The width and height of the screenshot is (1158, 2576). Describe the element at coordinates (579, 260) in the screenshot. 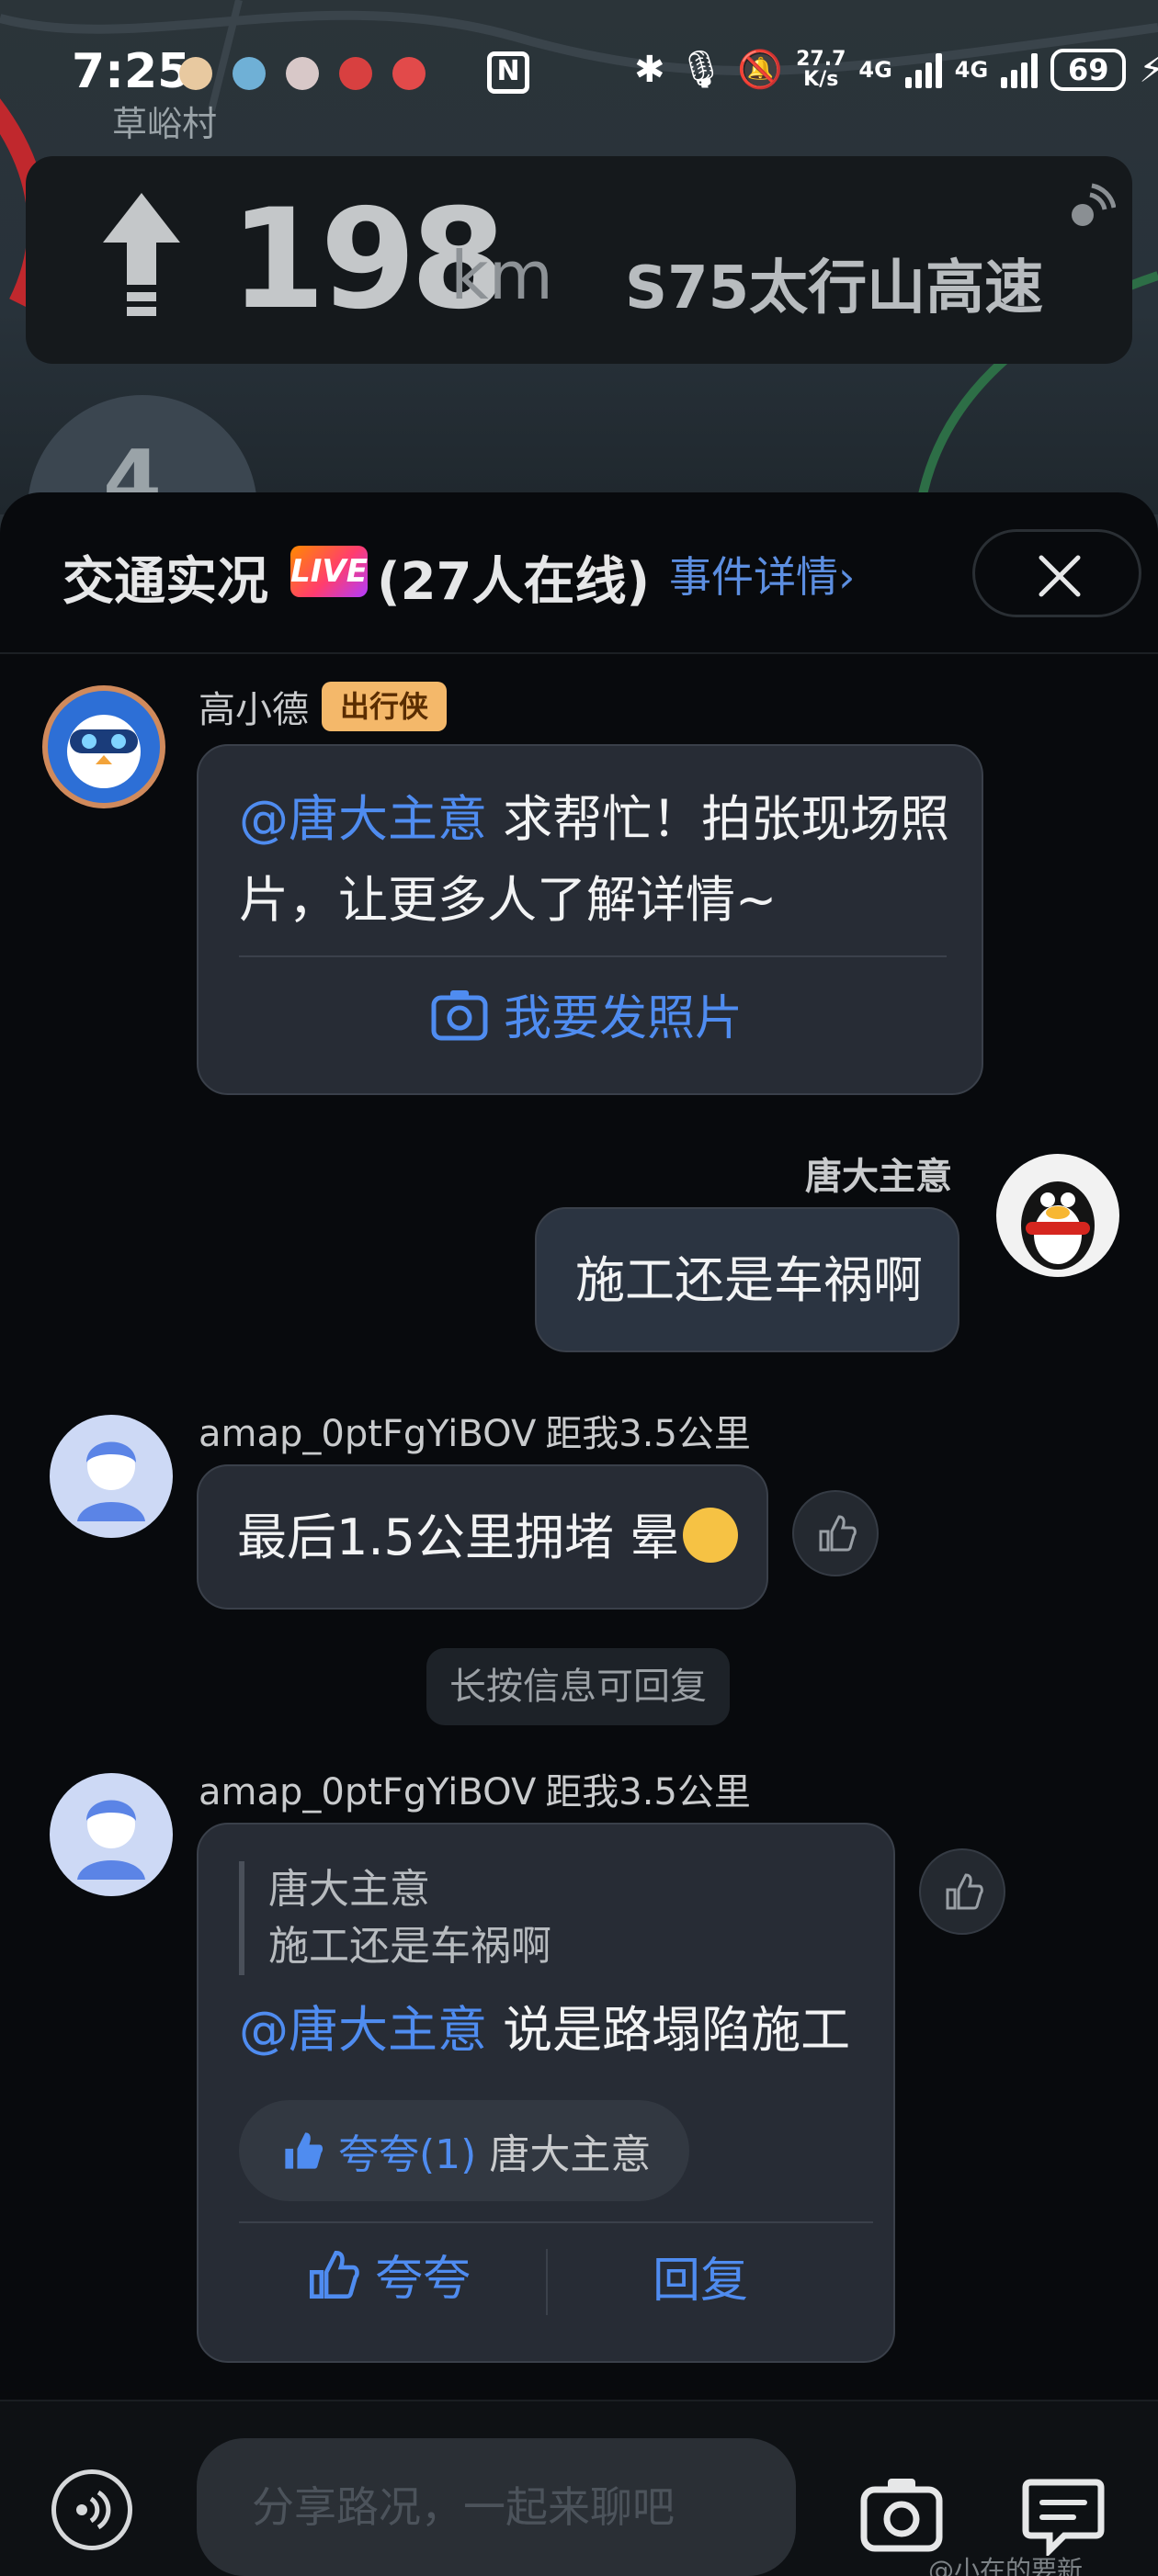

I see `navigation-card: 198 km S75太行山高速` at that location.